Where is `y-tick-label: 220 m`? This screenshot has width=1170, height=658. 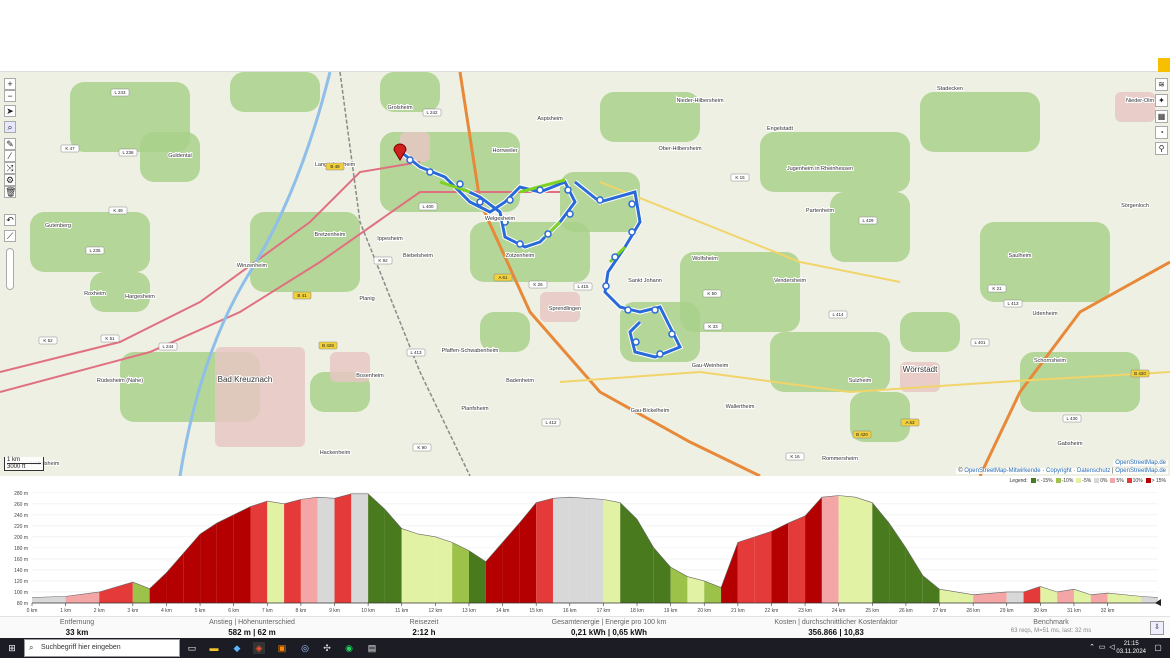
y-tick-label: 220 m is located at coordinates (21, 527).